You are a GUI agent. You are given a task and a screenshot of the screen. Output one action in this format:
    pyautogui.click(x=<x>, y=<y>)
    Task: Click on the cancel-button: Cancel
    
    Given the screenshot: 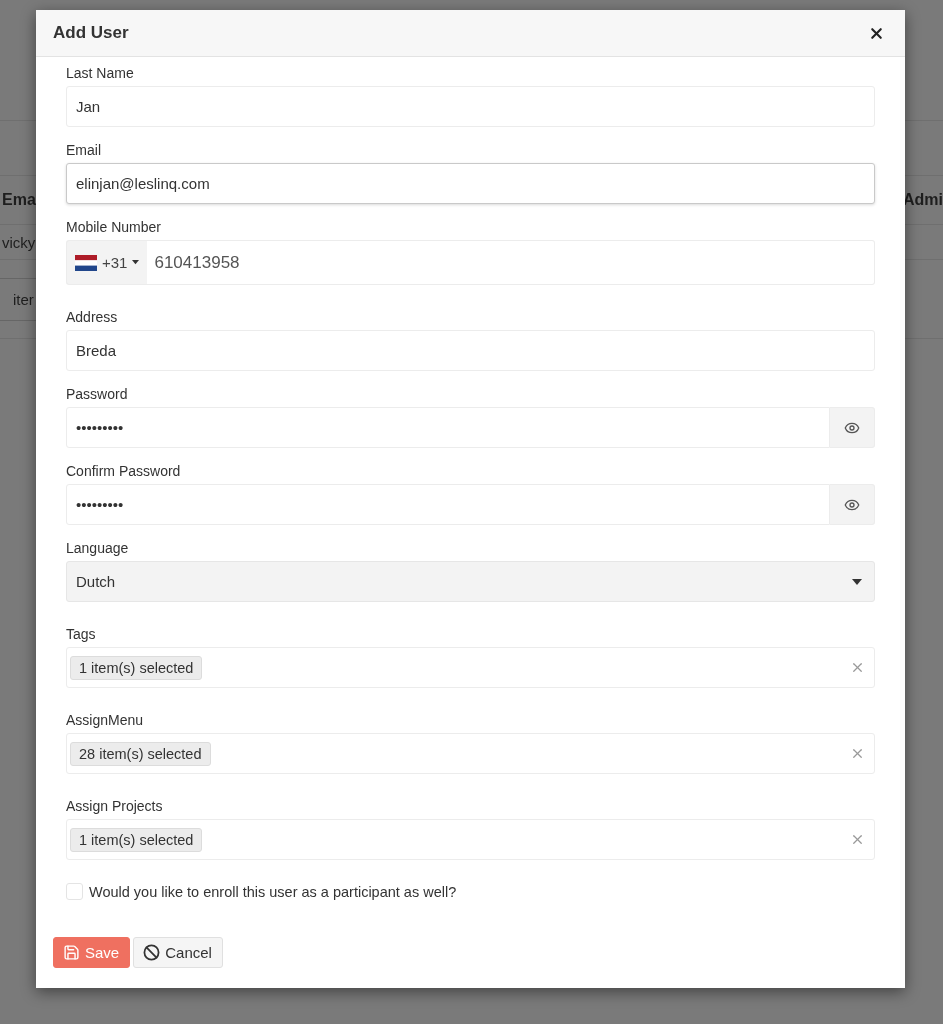 What is the action you would take?
    pyautogui.click(x=178, y=952)
    